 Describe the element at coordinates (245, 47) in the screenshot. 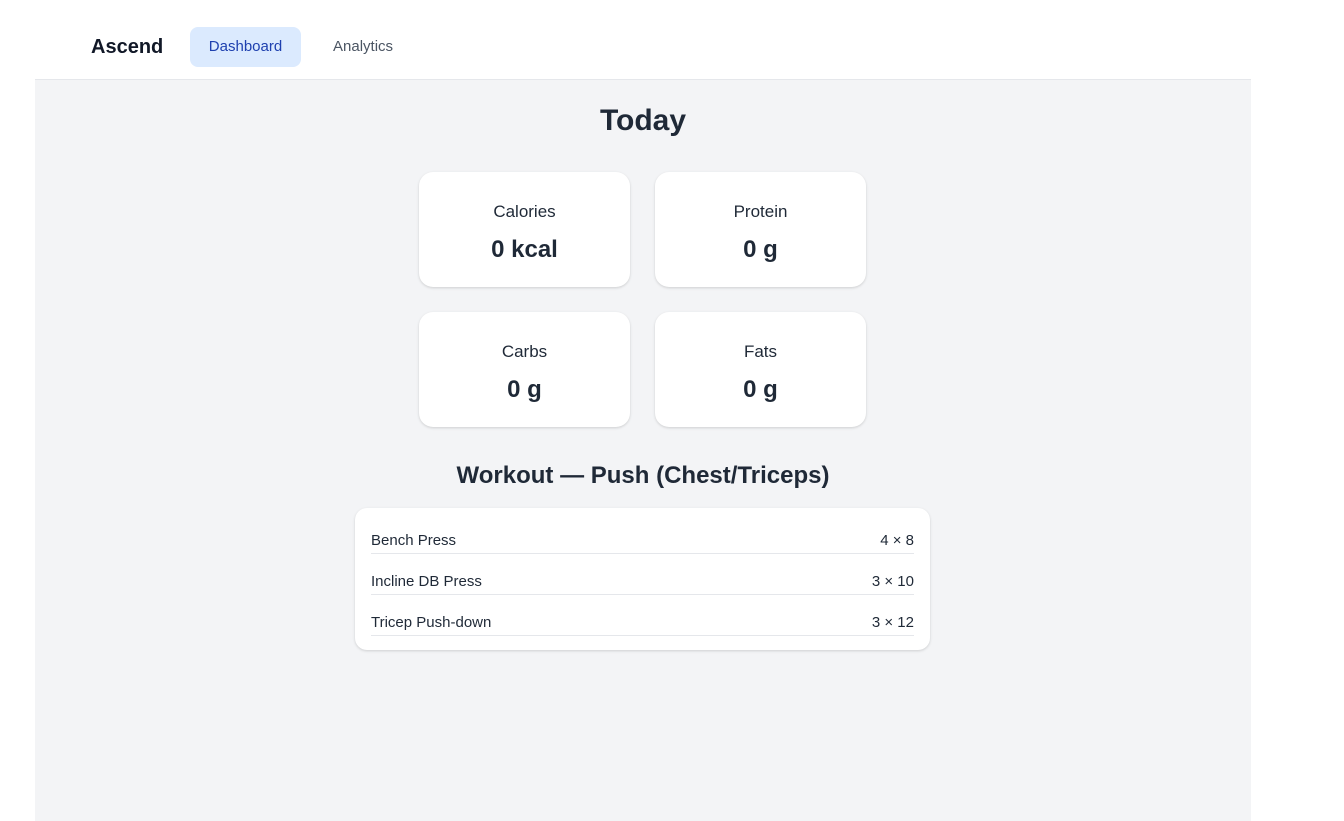

I see `tab-dashboard: Dashboard` at that location.